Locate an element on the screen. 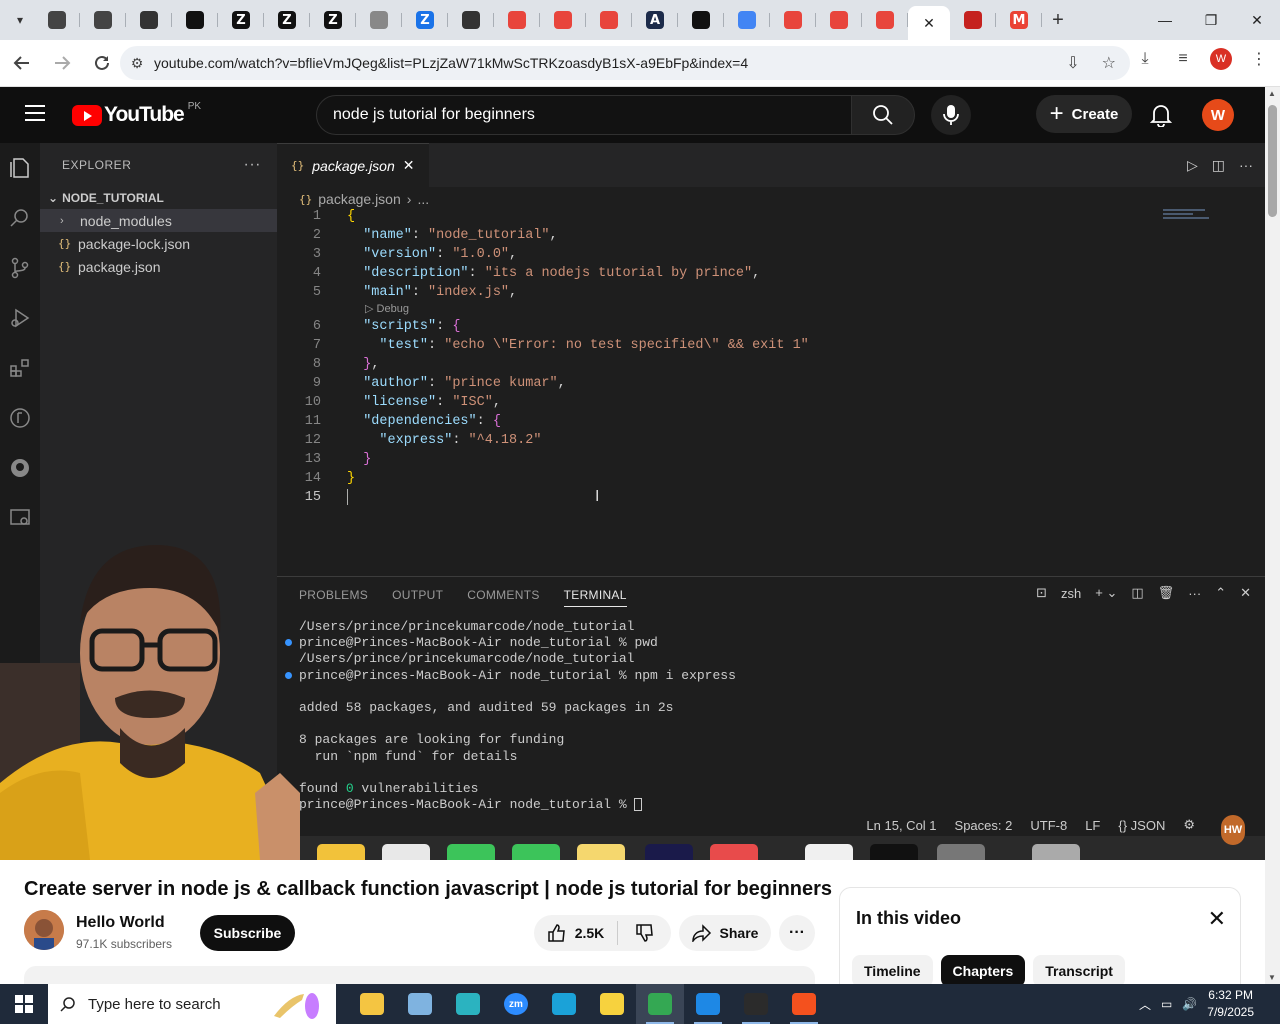 The width and height of the screenshot is (1280, 1024). more-icon: ··· is located at coordinates (1246, 165).